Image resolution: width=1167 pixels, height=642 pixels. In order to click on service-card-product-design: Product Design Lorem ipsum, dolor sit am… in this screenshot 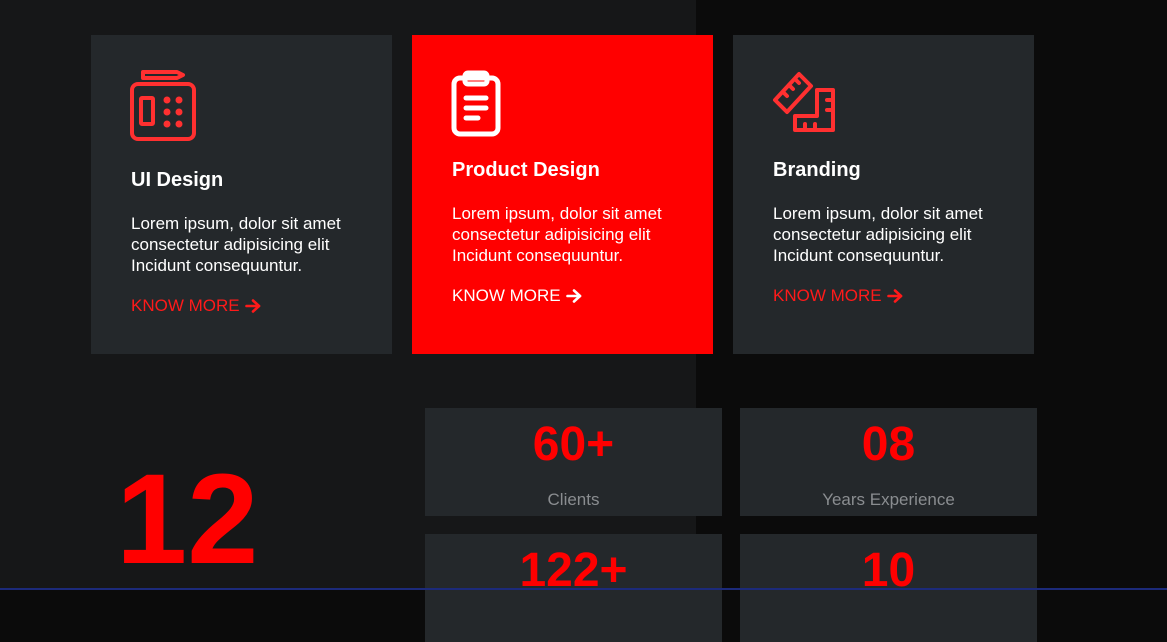, I will do `click(562, 194)`.